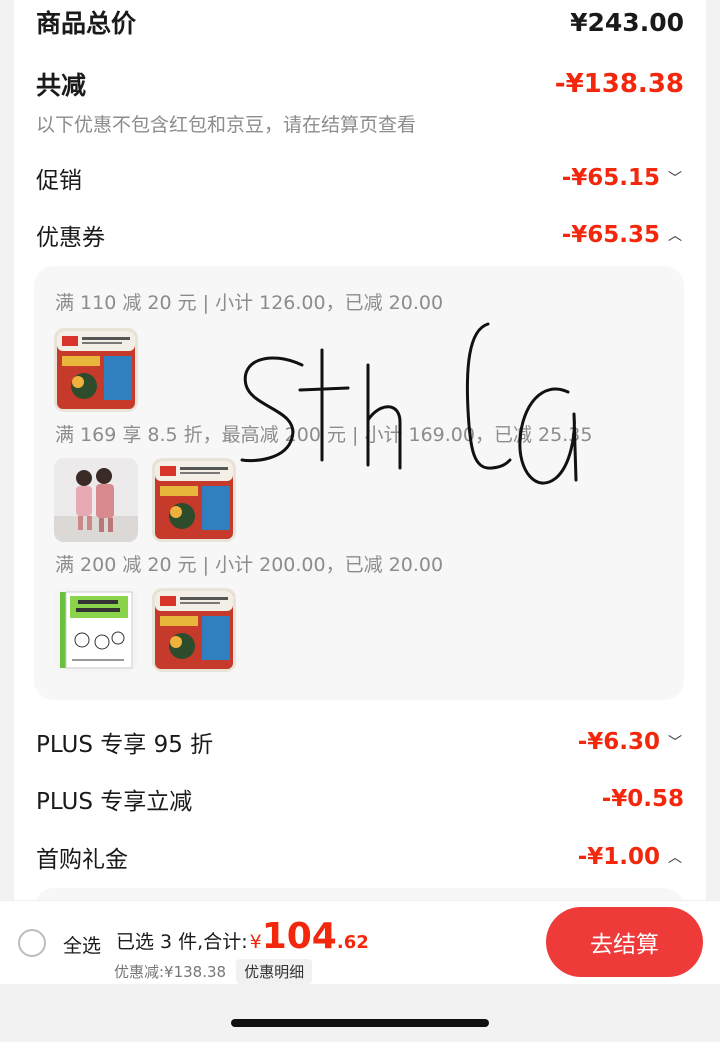 Image resolution: width=720 pixels, height=1042 pixels. Describe the element at coordinates (610, 178) in the screenshot. I see `promo-value: -¥65.15` at that location.